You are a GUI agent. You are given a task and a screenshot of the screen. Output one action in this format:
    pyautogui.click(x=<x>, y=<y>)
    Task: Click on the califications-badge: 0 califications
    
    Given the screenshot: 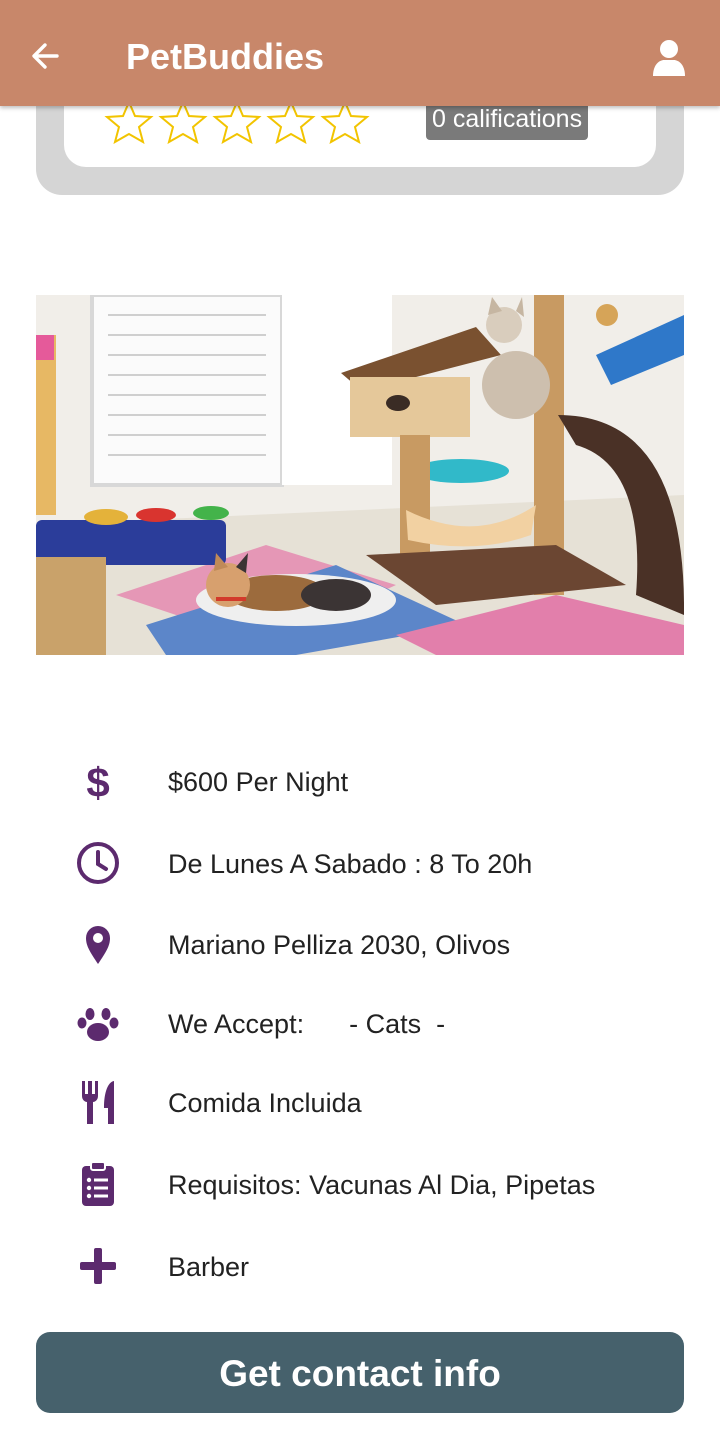 What is the action you would take?
    pyautogui.click(x=507, y=120)
    